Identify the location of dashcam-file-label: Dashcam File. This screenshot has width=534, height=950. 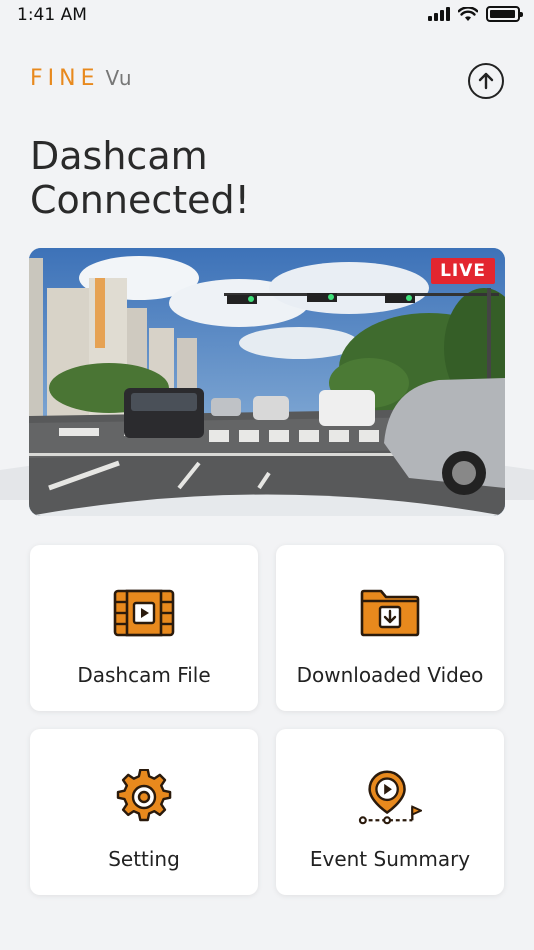
(144, 675).